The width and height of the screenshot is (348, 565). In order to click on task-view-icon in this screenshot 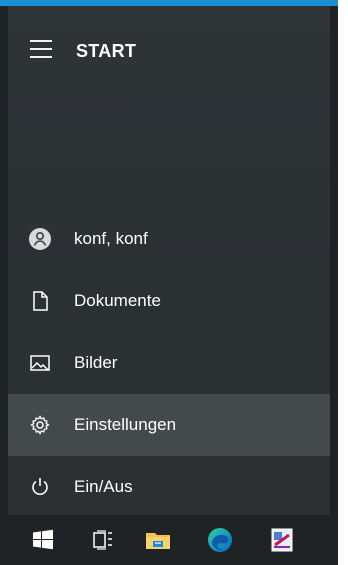, I will do `click(103, 540)`.